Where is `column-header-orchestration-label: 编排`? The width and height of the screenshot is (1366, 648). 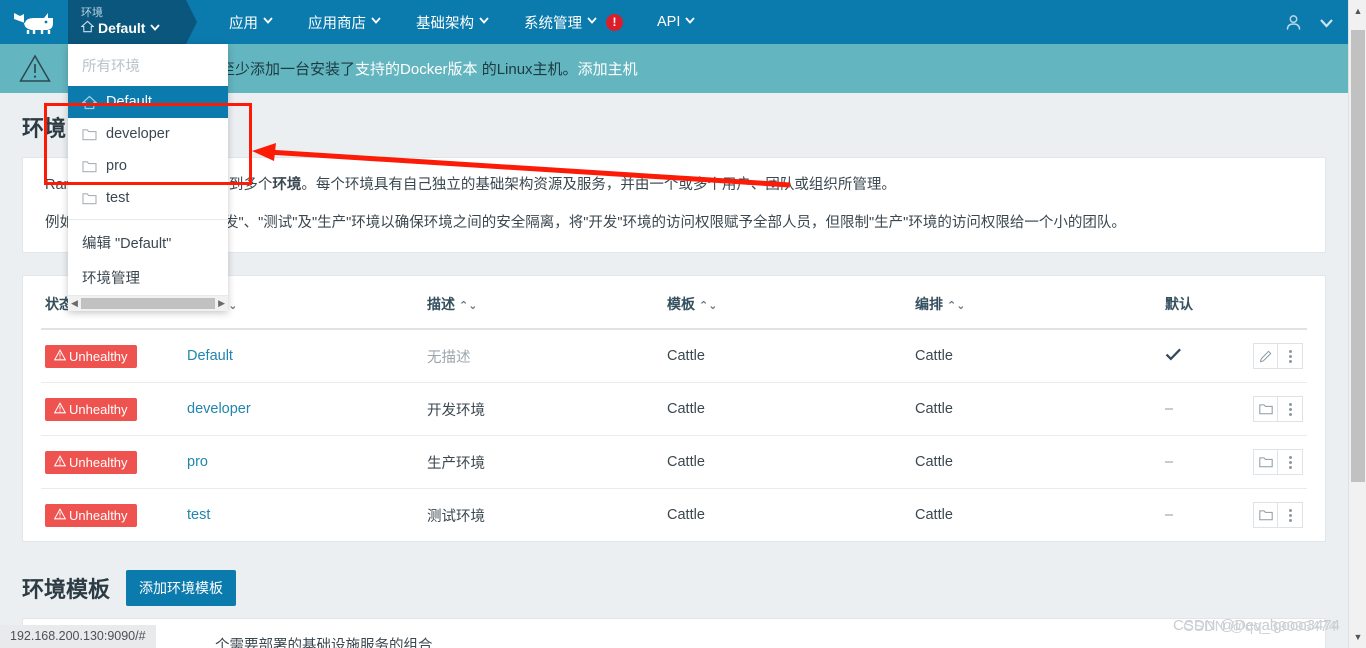 column-header-orchestration-label: 编排 is located at coordinates (929, 304).